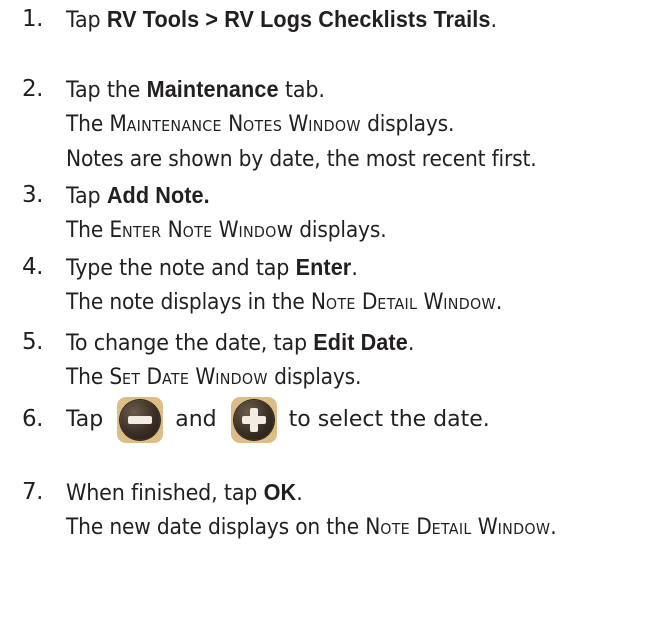 This screenshot has height=630, width=660. I want to click on step-line: The MAINTENANCE NOTES WINDOW displays., so click(339, 124).